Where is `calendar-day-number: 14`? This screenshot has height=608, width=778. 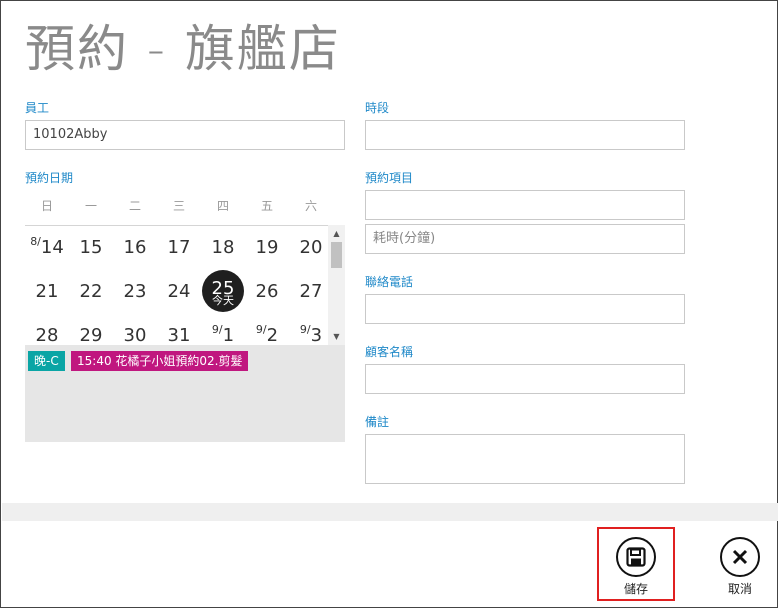 calendar-day-number: 14 is located at coordinates (52, 247).